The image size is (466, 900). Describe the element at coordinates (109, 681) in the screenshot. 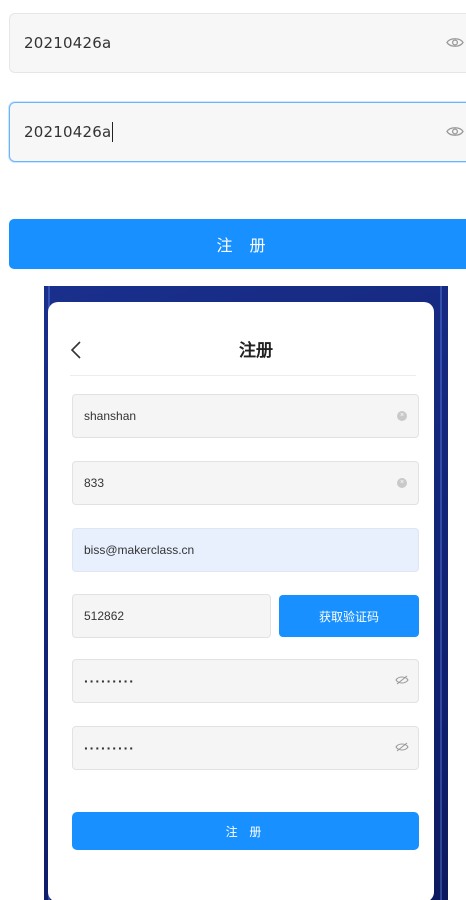

I see `password-mask: ·········` at that location.